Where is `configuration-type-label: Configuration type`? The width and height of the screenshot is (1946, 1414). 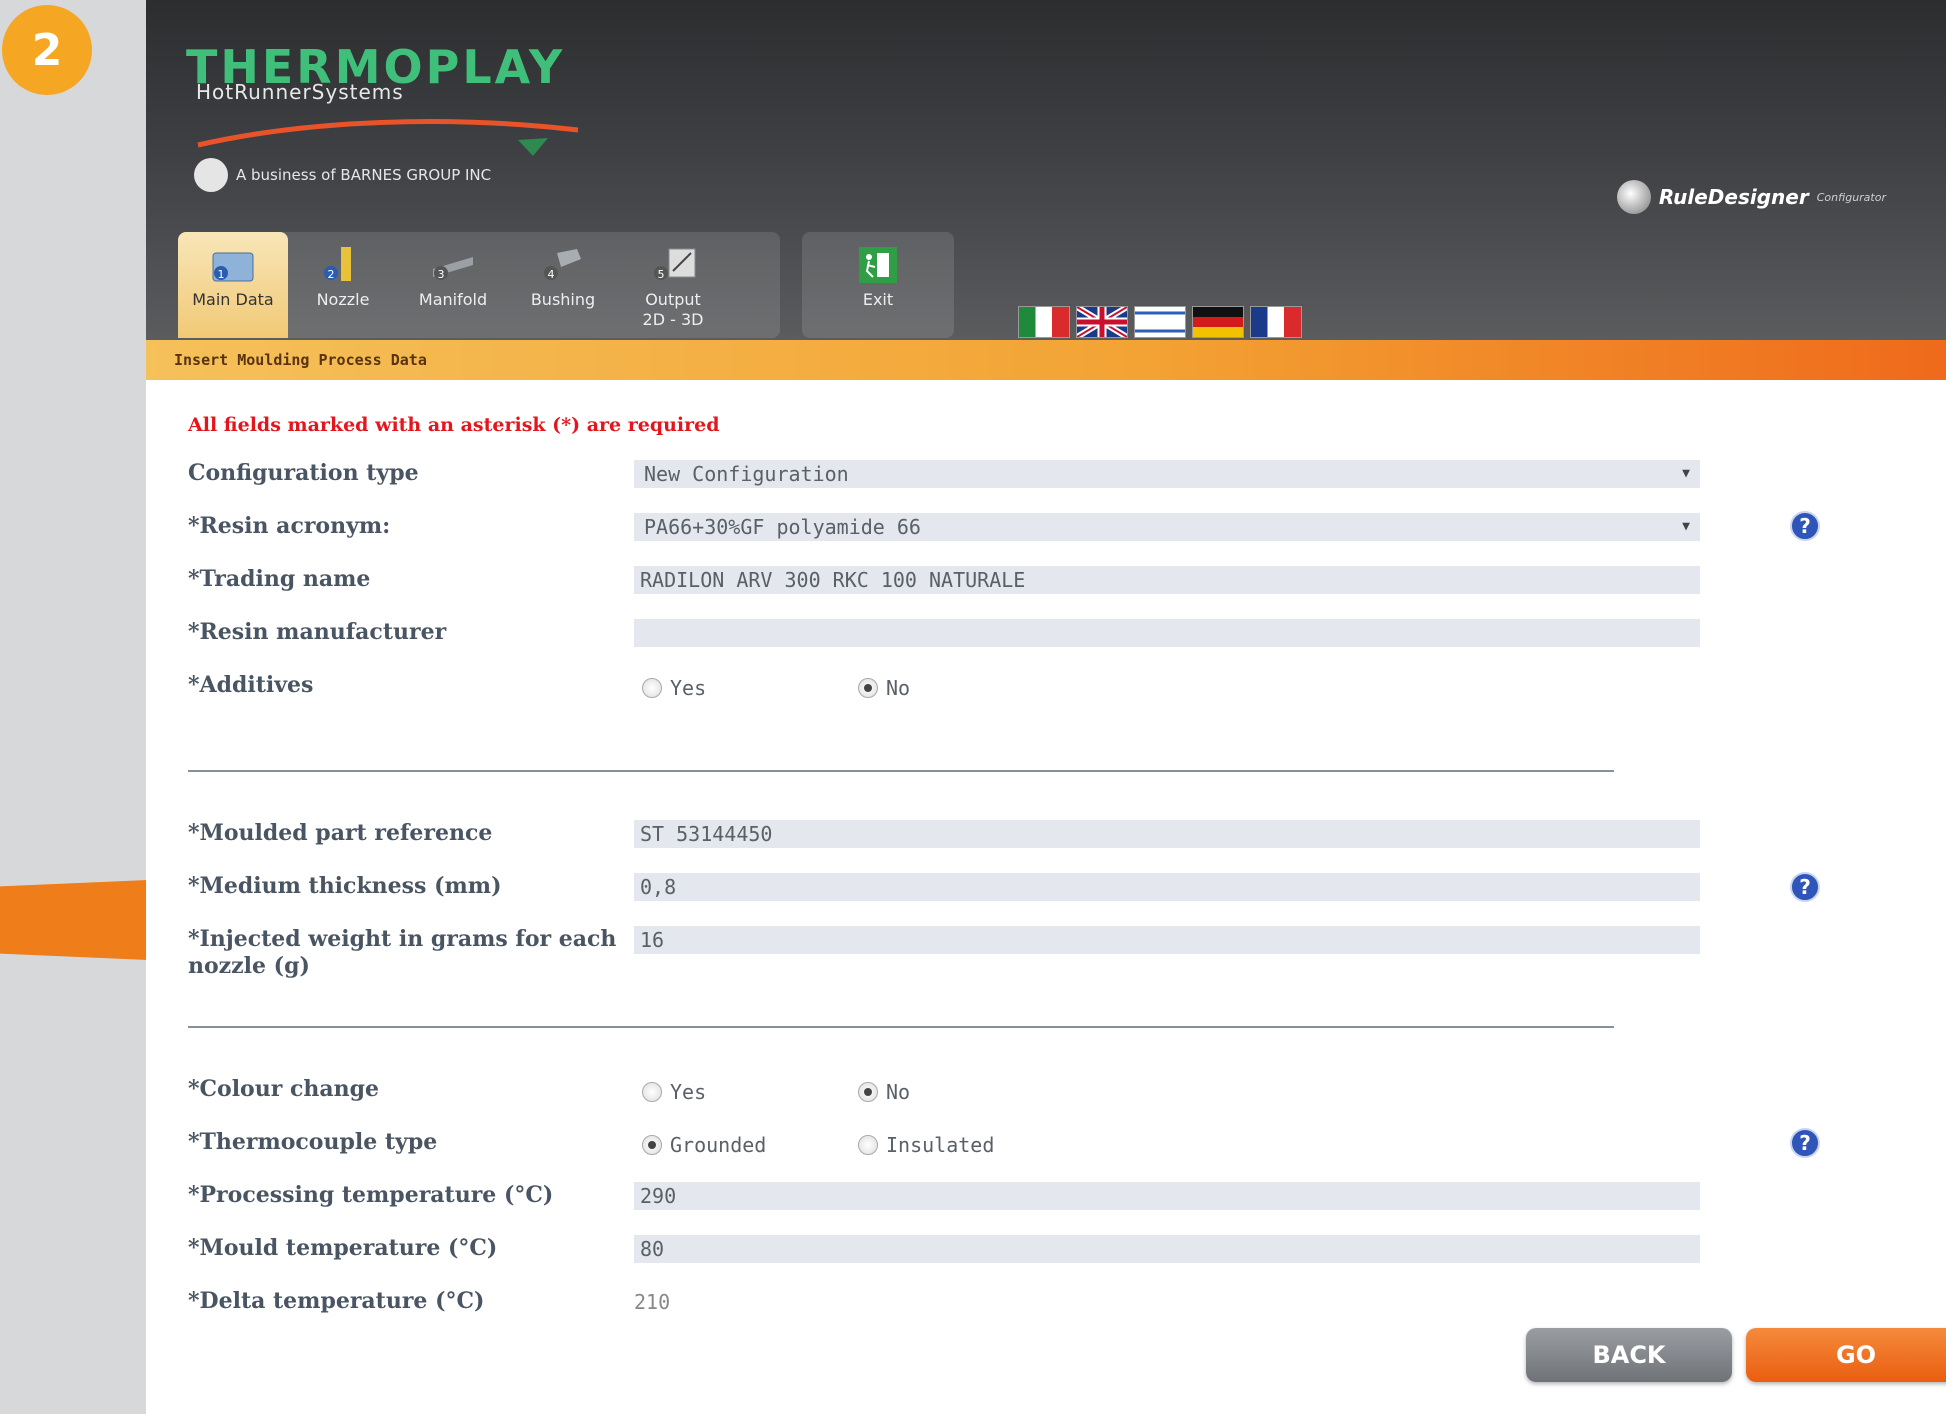
configuration-type-label: Configuration type is located at coordinates (303, 473).